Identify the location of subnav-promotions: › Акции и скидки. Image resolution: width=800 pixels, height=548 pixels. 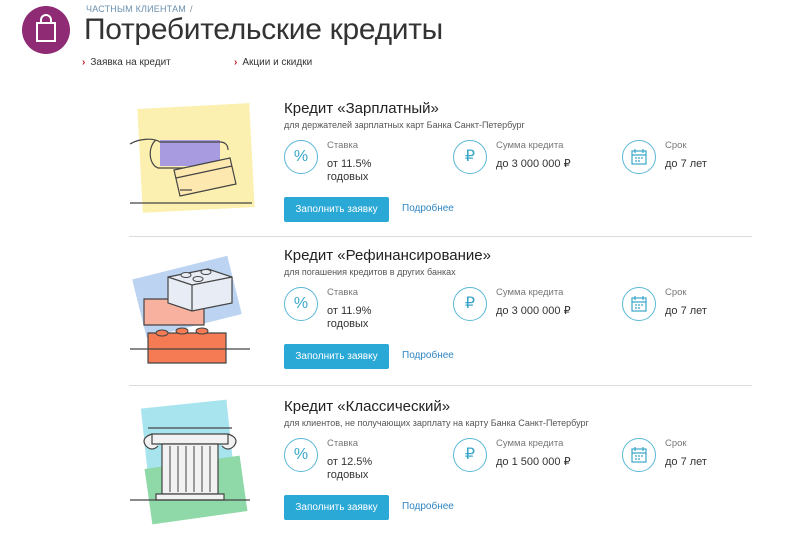
(273, 62).